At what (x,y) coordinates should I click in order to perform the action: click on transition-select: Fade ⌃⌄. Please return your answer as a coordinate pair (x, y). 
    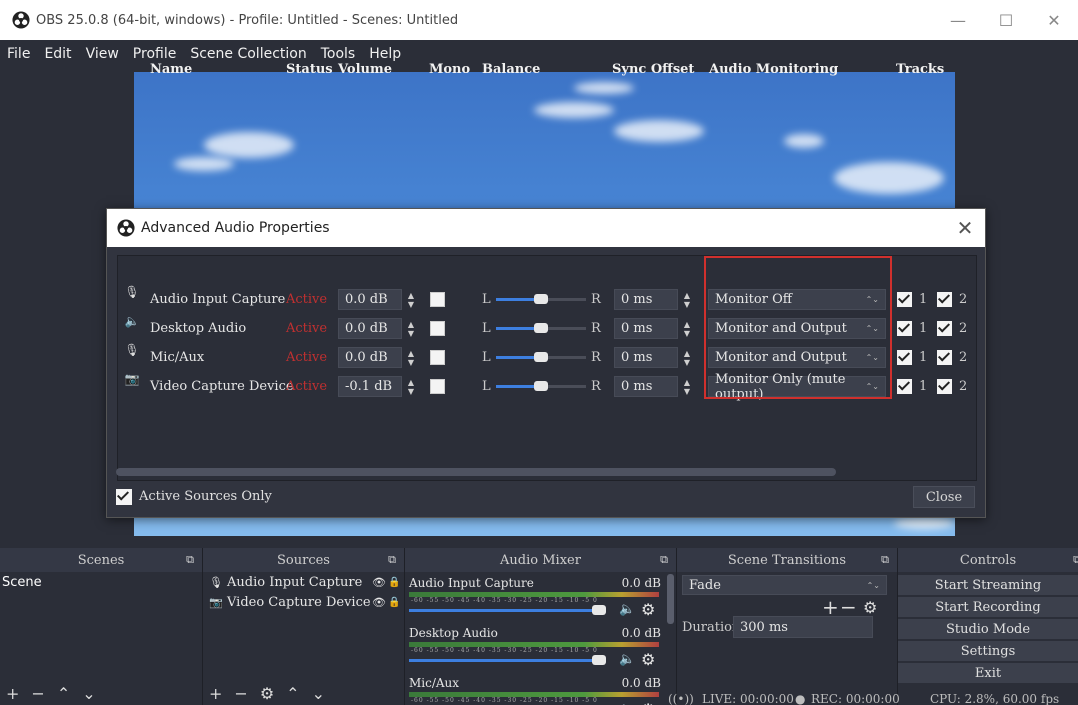
    Looking at the image, I should click on (784, 585).